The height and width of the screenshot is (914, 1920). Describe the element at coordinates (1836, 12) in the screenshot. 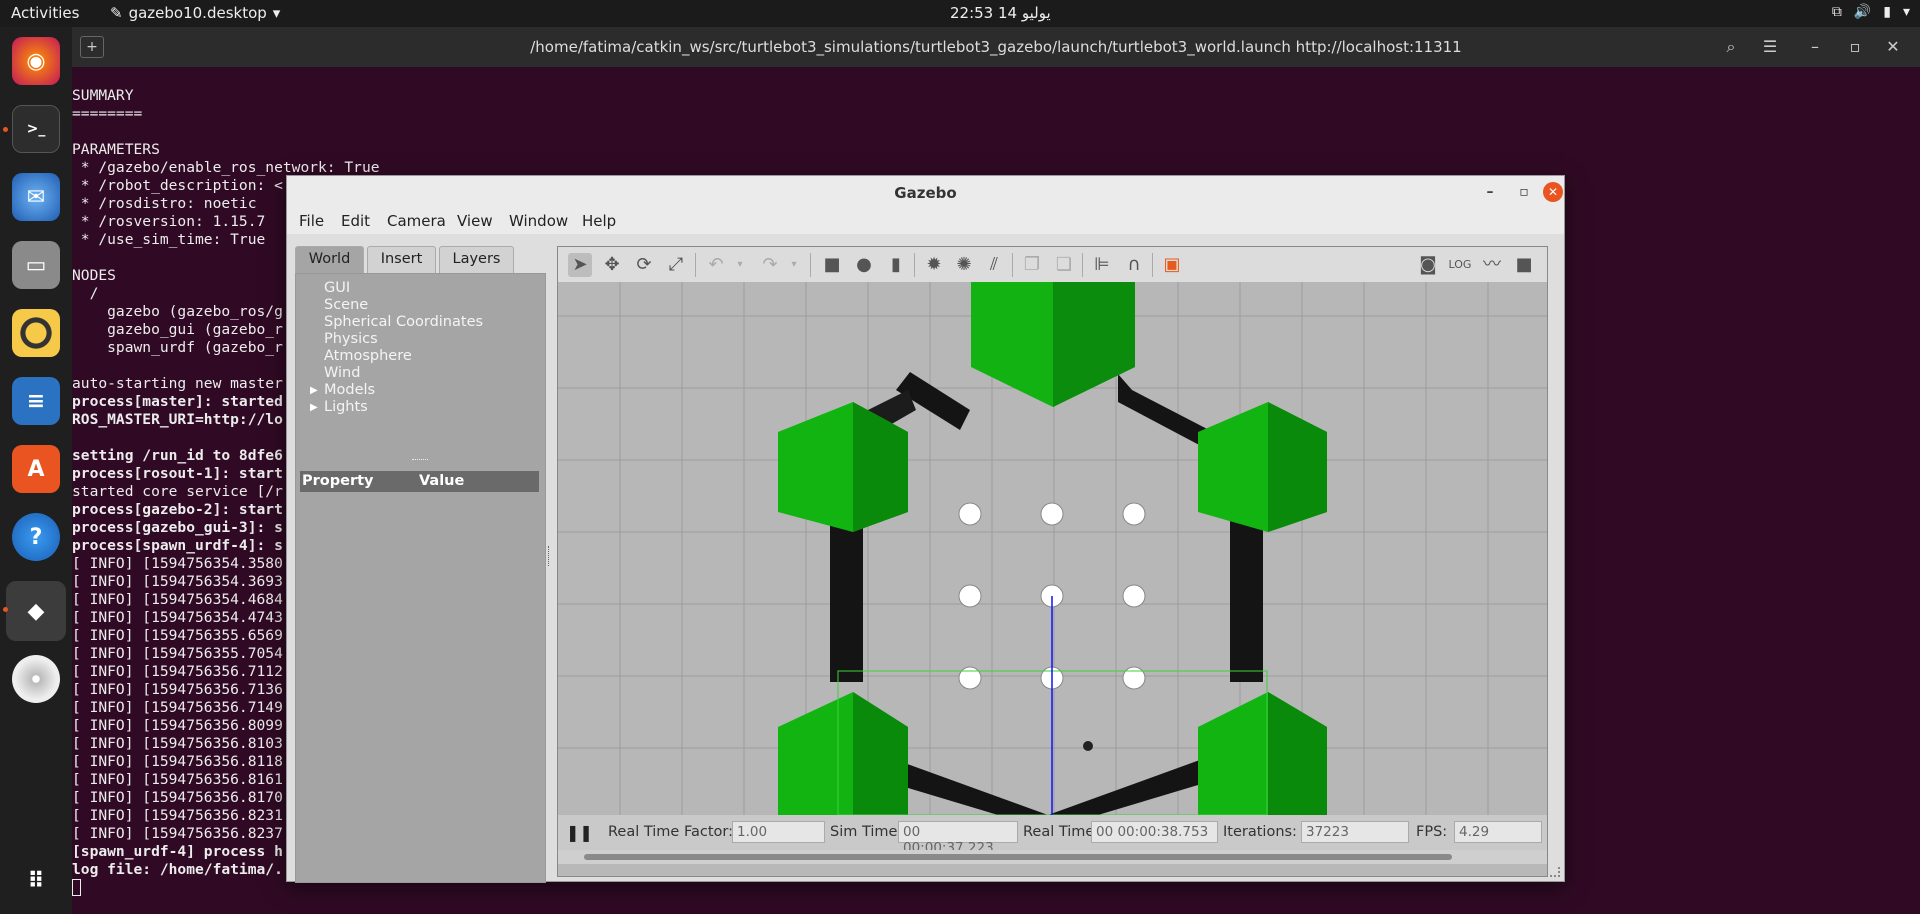

I see `network-icon: ⧉` at that location.